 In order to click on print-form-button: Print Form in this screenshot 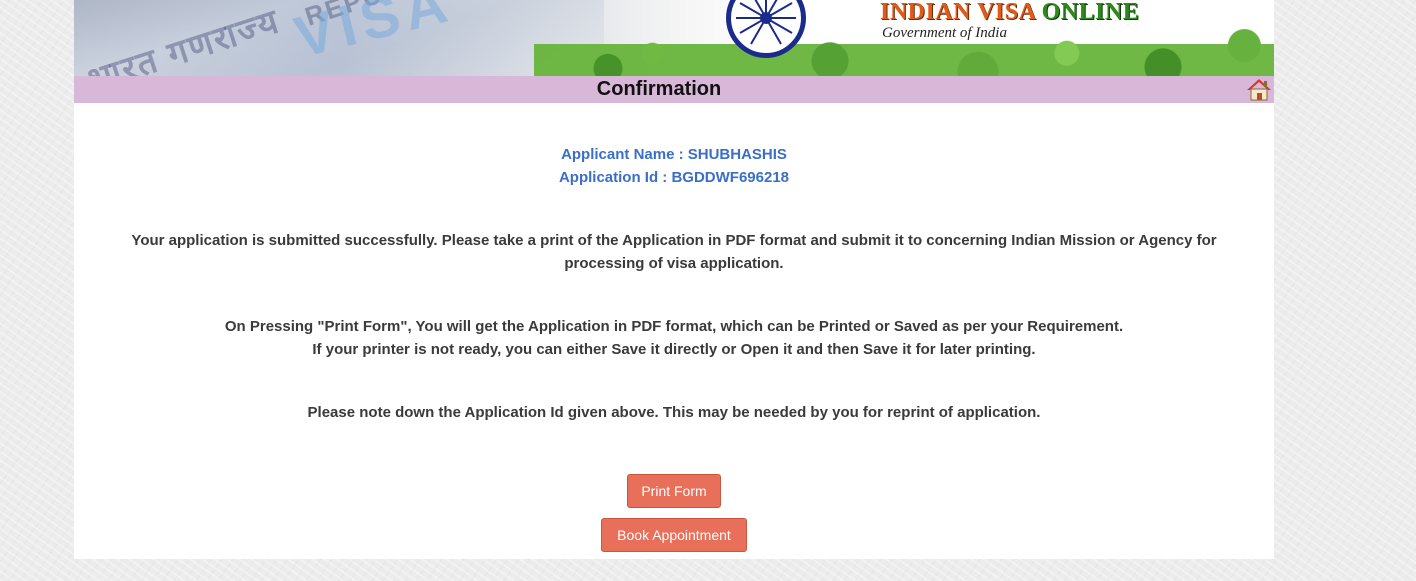, I will do `click(674, 491)`.